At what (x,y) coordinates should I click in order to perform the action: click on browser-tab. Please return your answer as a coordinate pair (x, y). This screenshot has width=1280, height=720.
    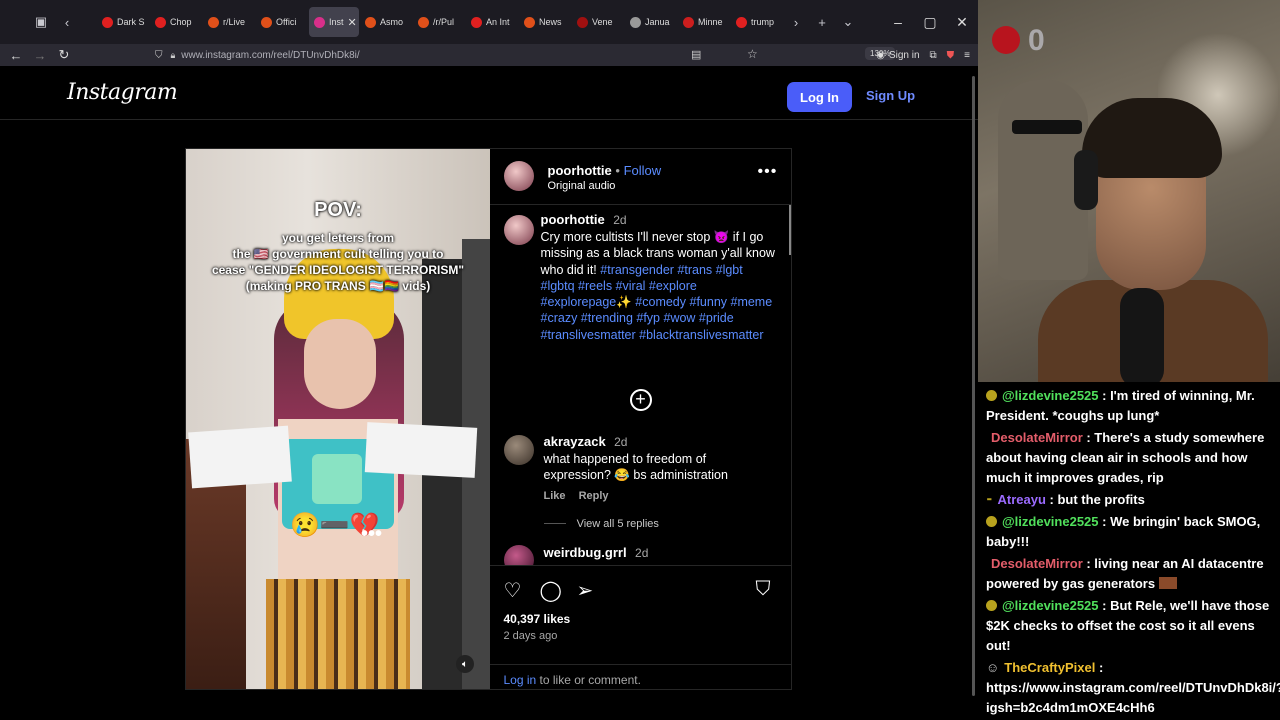
    Looking at the image, I should click on (88, 22).